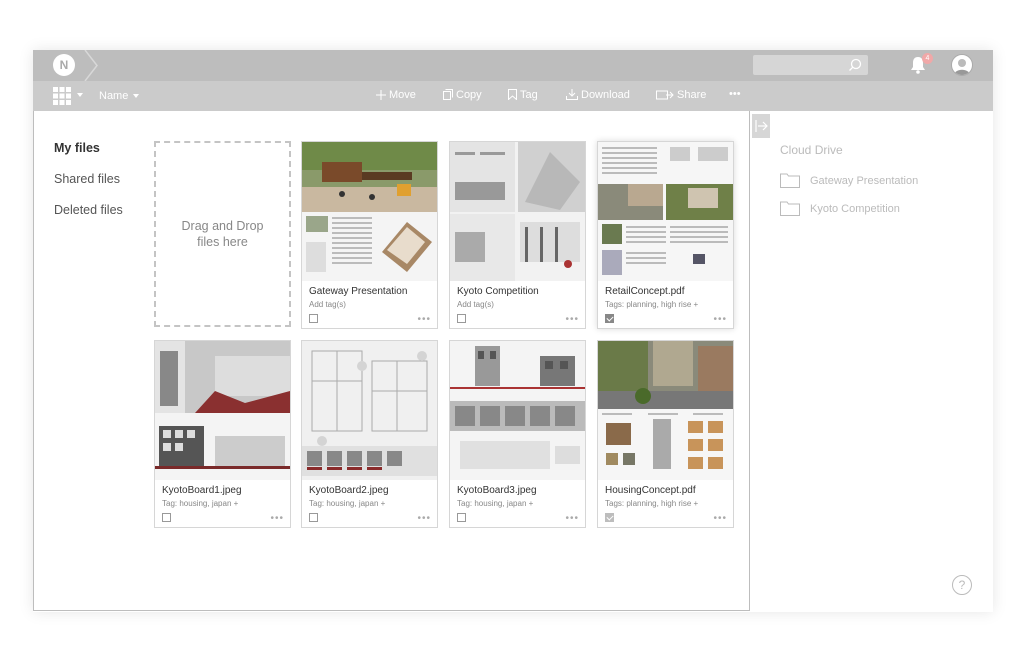  What do you see at coordinates (136, 96) in the screenshot?
I see `chevron-down-icon` at bounding box center [136, 96].